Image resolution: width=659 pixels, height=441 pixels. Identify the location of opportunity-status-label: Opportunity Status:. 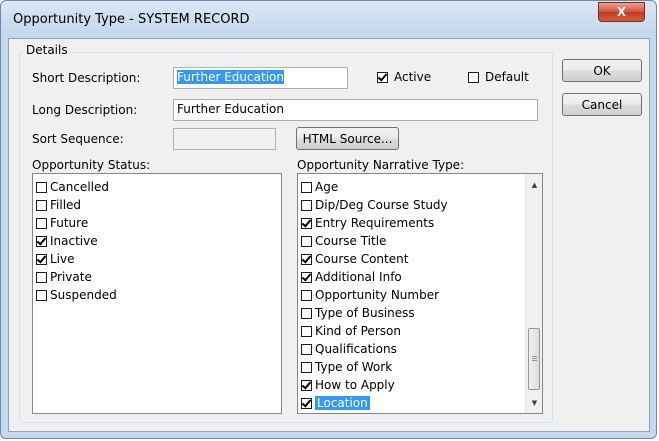
(91, 165).